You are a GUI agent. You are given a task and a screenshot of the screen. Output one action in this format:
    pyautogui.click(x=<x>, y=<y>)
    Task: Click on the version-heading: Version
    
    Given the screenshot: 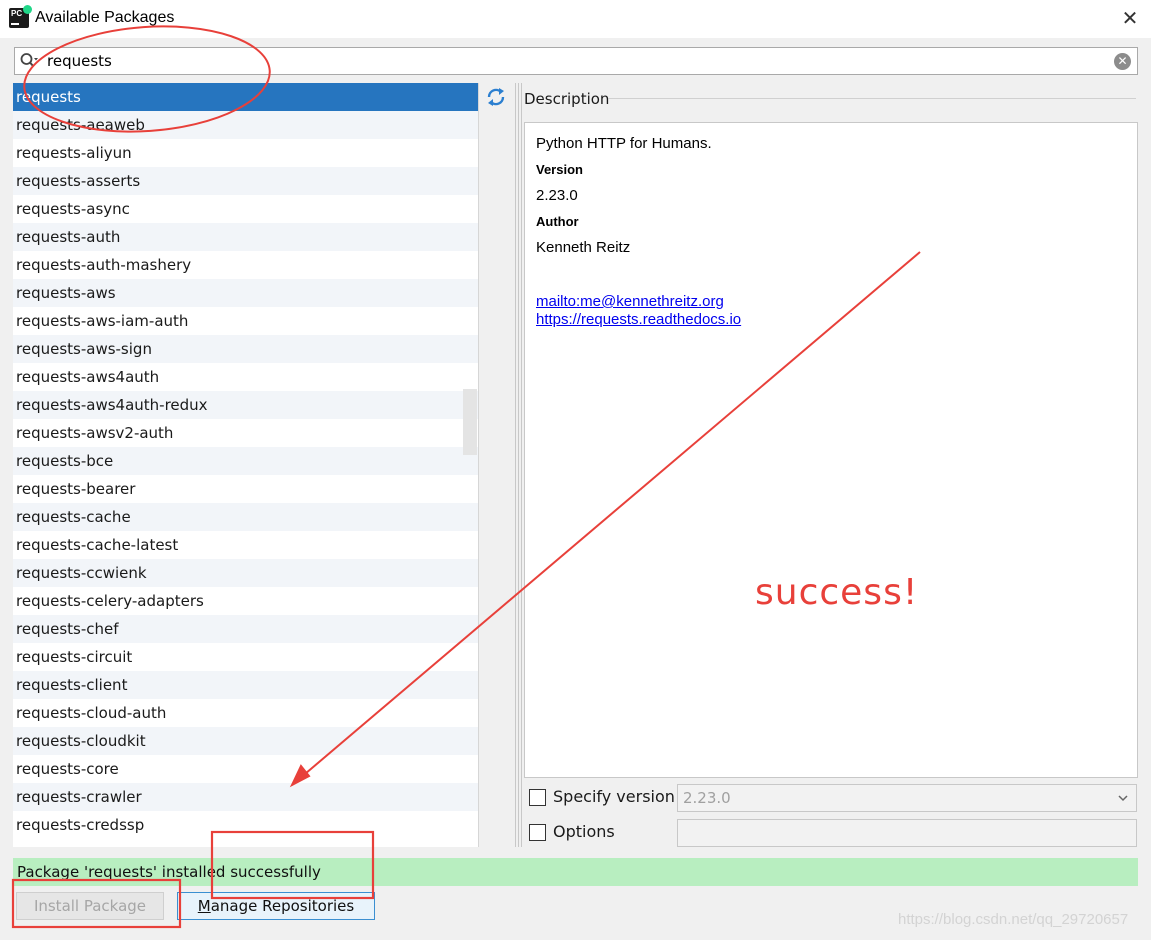 What is the action you would take?
    pyautogui.click(x=559, y=169)
    